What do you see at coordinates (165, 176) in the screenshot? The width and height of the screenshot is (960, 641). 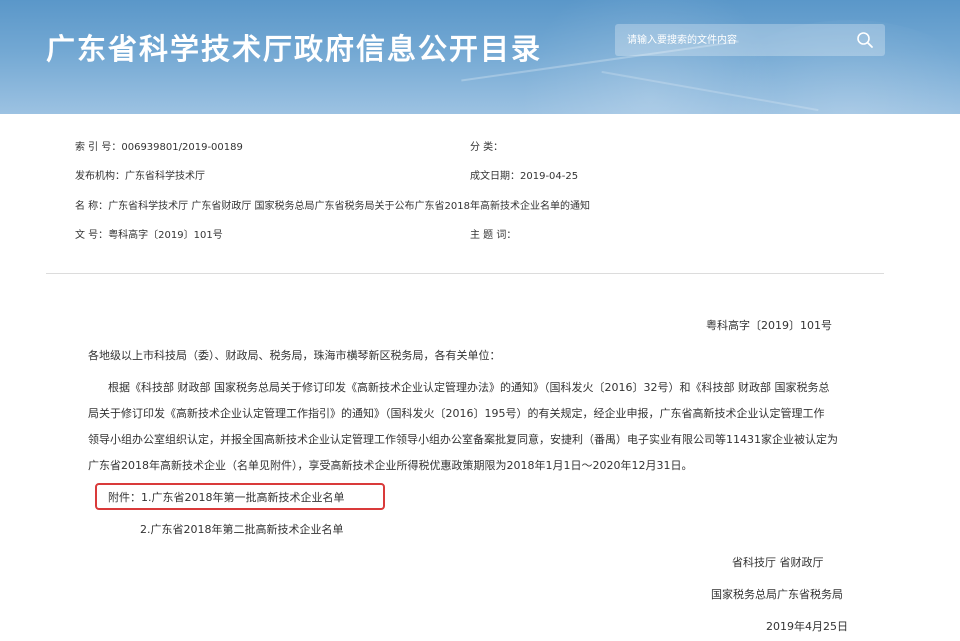 I see `meta-issuer-value: 广东省科学技术厅` at bounding box center [165, 176].